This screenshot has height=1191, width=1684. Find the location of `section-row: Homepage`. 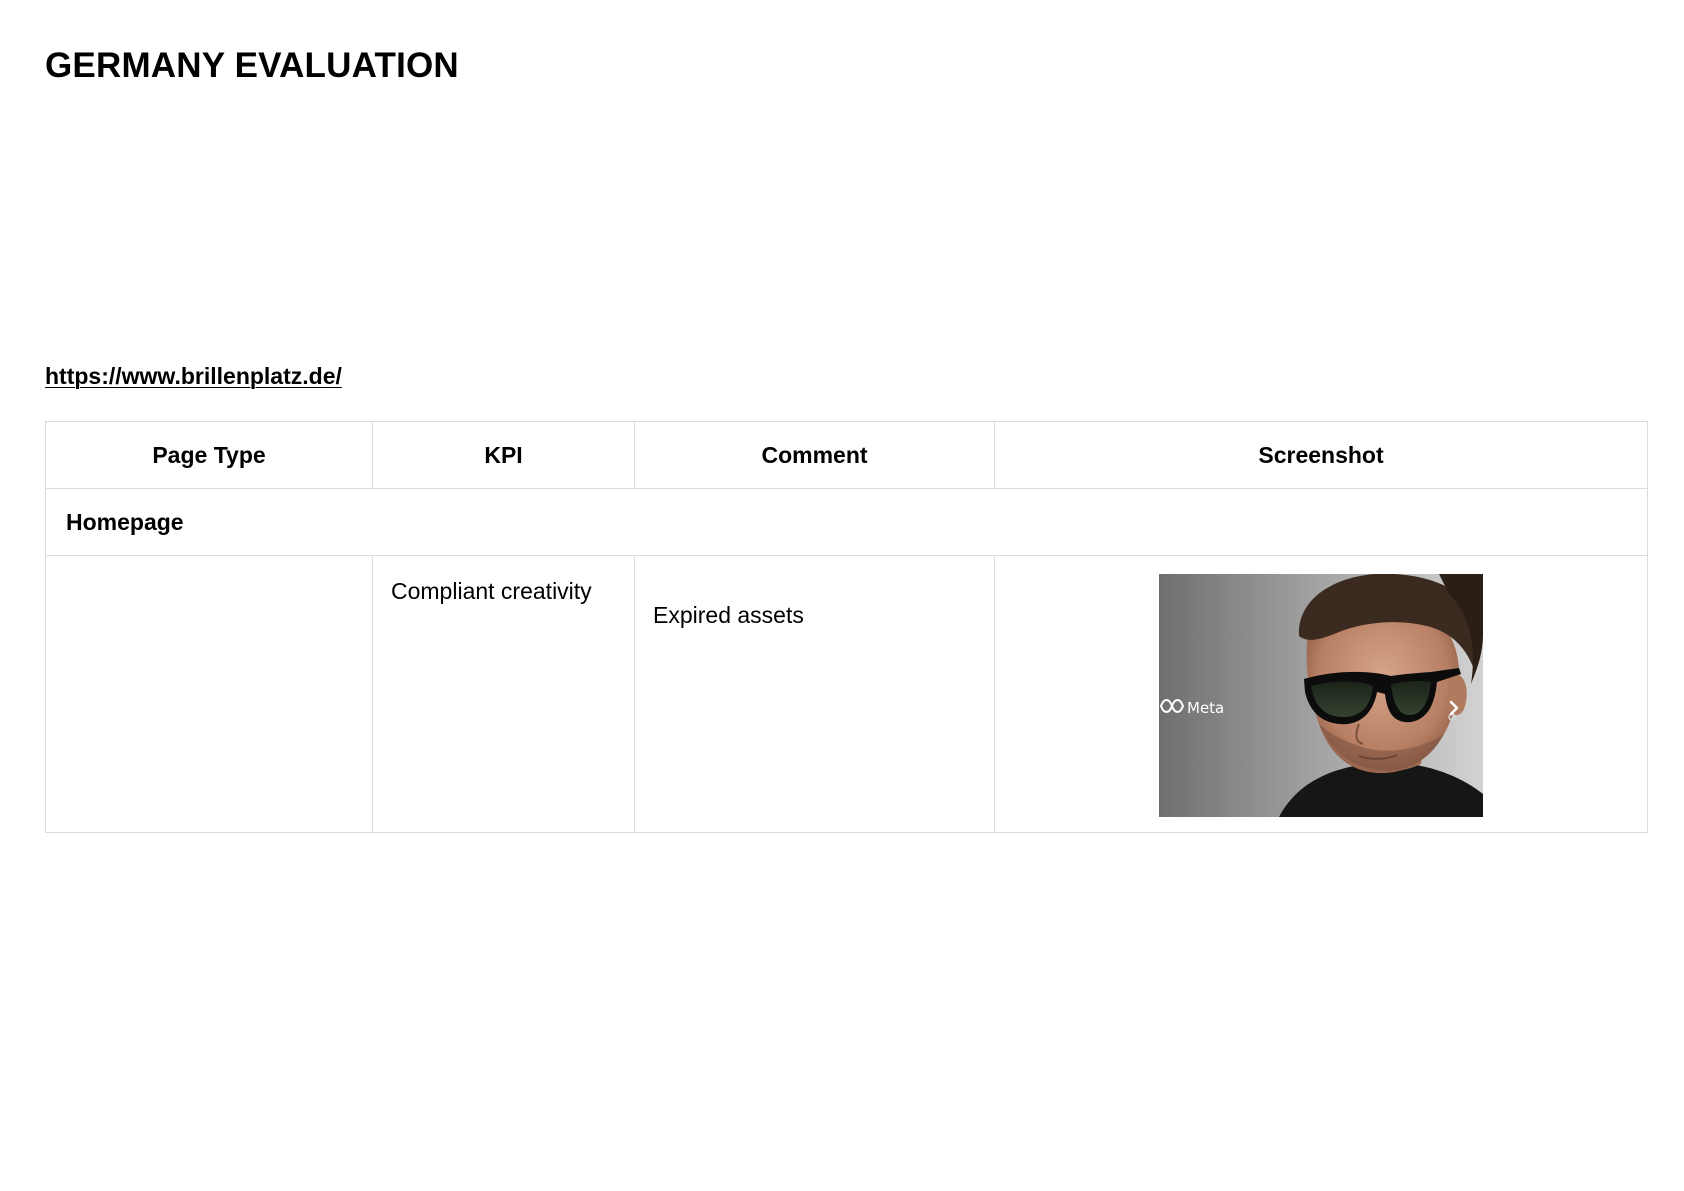

section-row: Homepage is located at coordinates (846, 522).